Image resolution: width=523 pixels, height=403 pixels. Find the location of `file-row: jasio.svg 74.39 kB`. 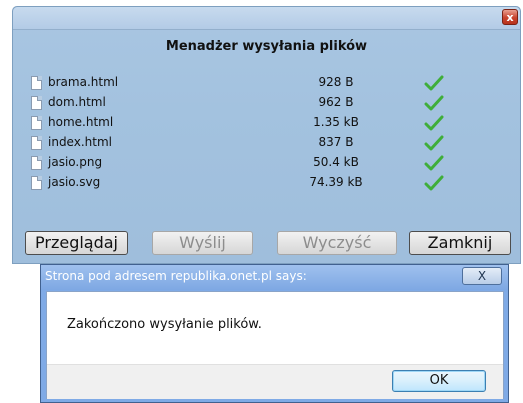

file-row: jasio.svg 74.39 kB is located at coordinates (251, 184).